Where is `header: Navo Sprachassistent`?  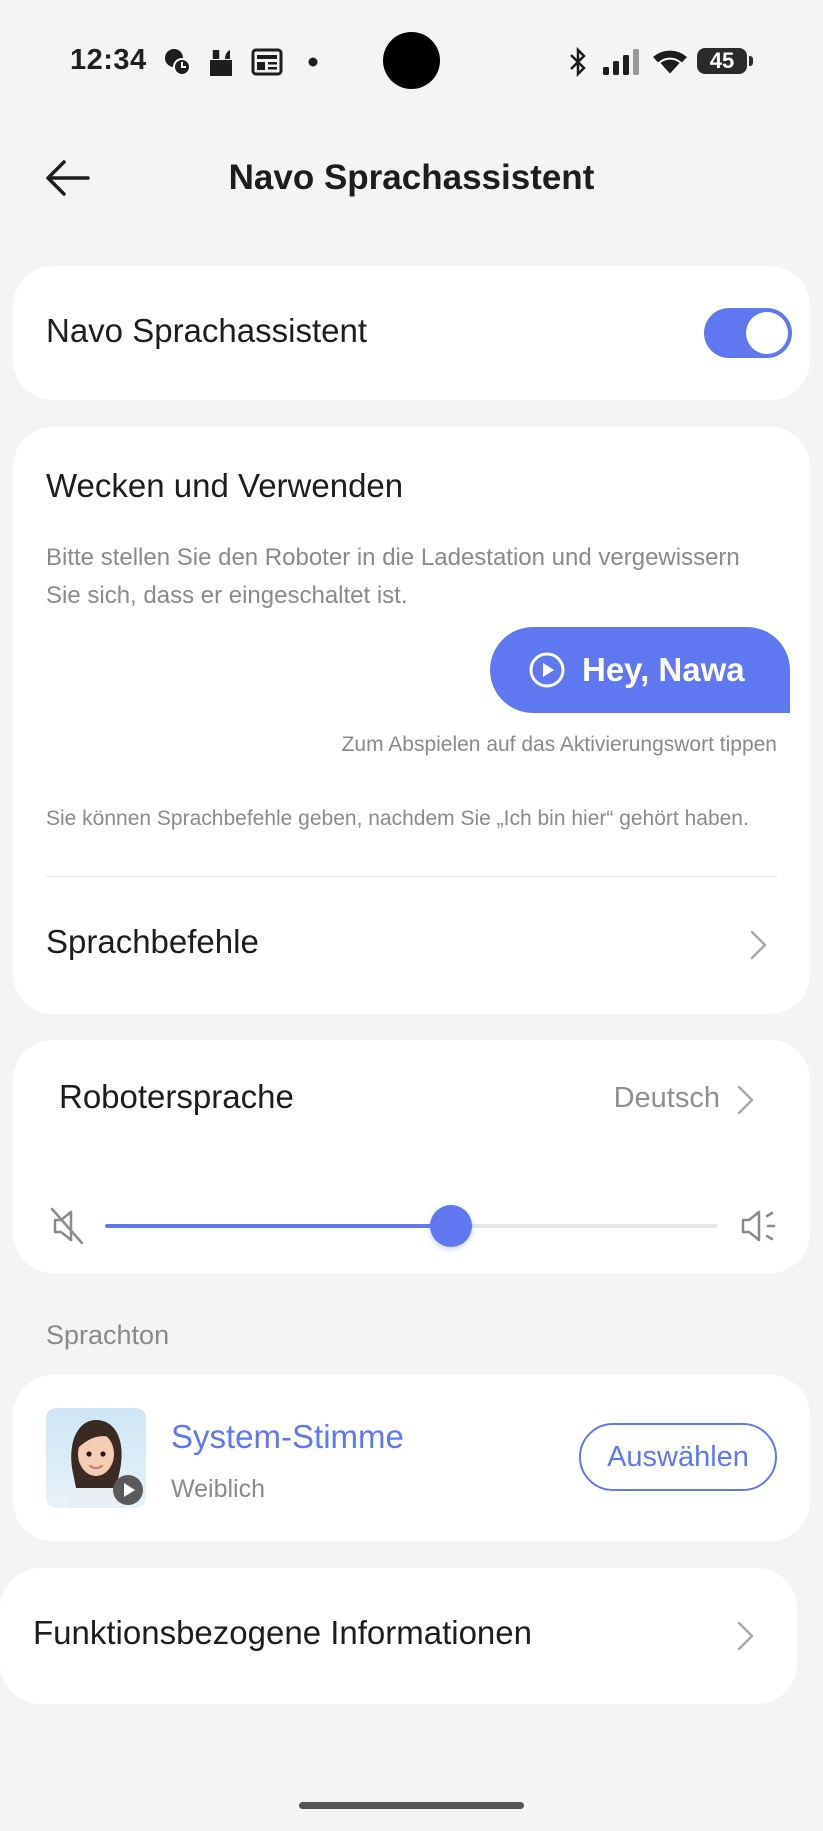 header: Navo Sprachassistent is located at coordinates (411, 180).